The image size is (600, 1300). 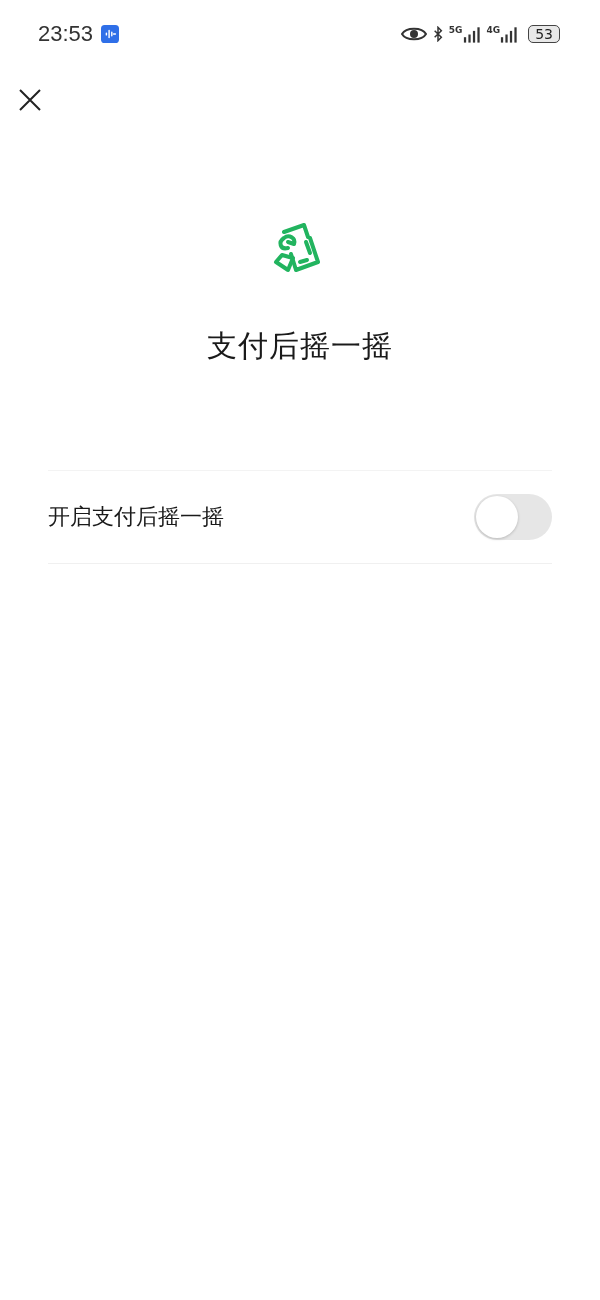 What do you see at coordinates (455, 30) in the screenshot?
I see `network-label: 5G` at bounding box center [455, 30].